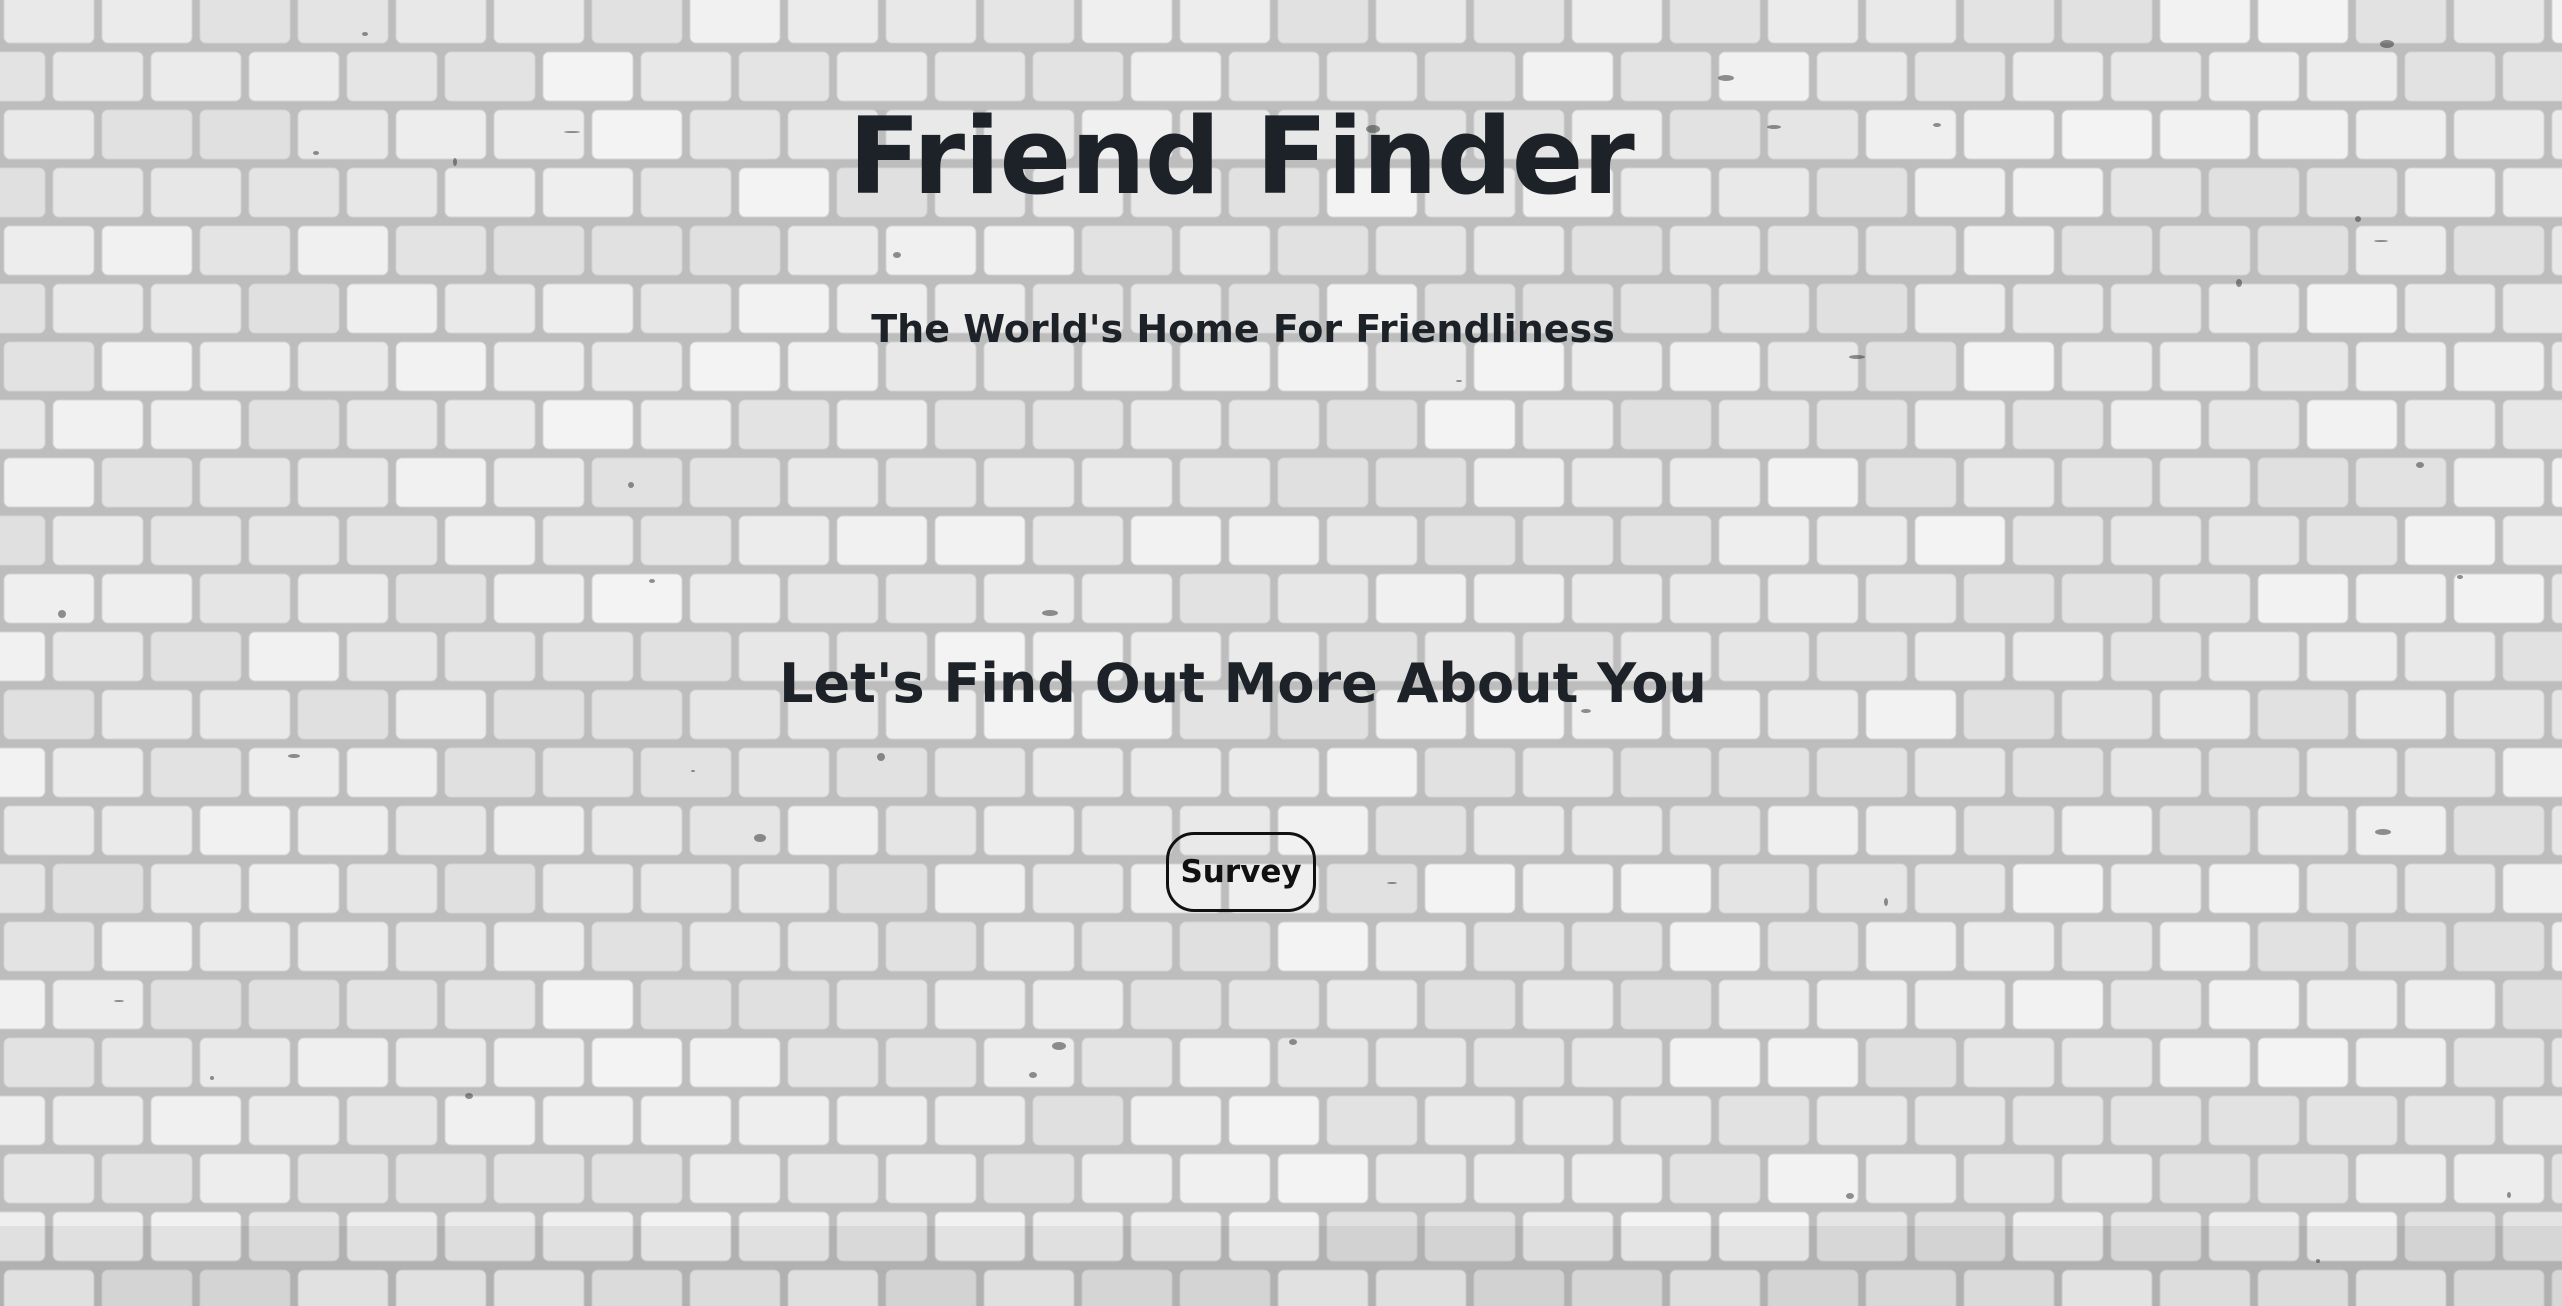 This screenshot has width=2562, height=1306. I want to click on survey-button: Survey, so click(1241, 872).